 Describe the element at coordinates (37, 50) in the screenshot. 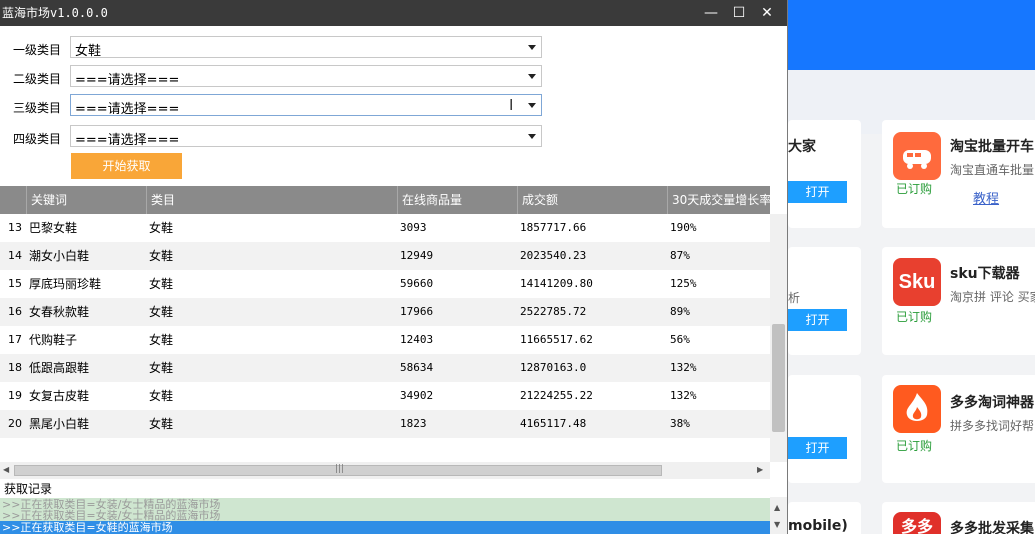

I see `level1-label: 一级类目` at that location.